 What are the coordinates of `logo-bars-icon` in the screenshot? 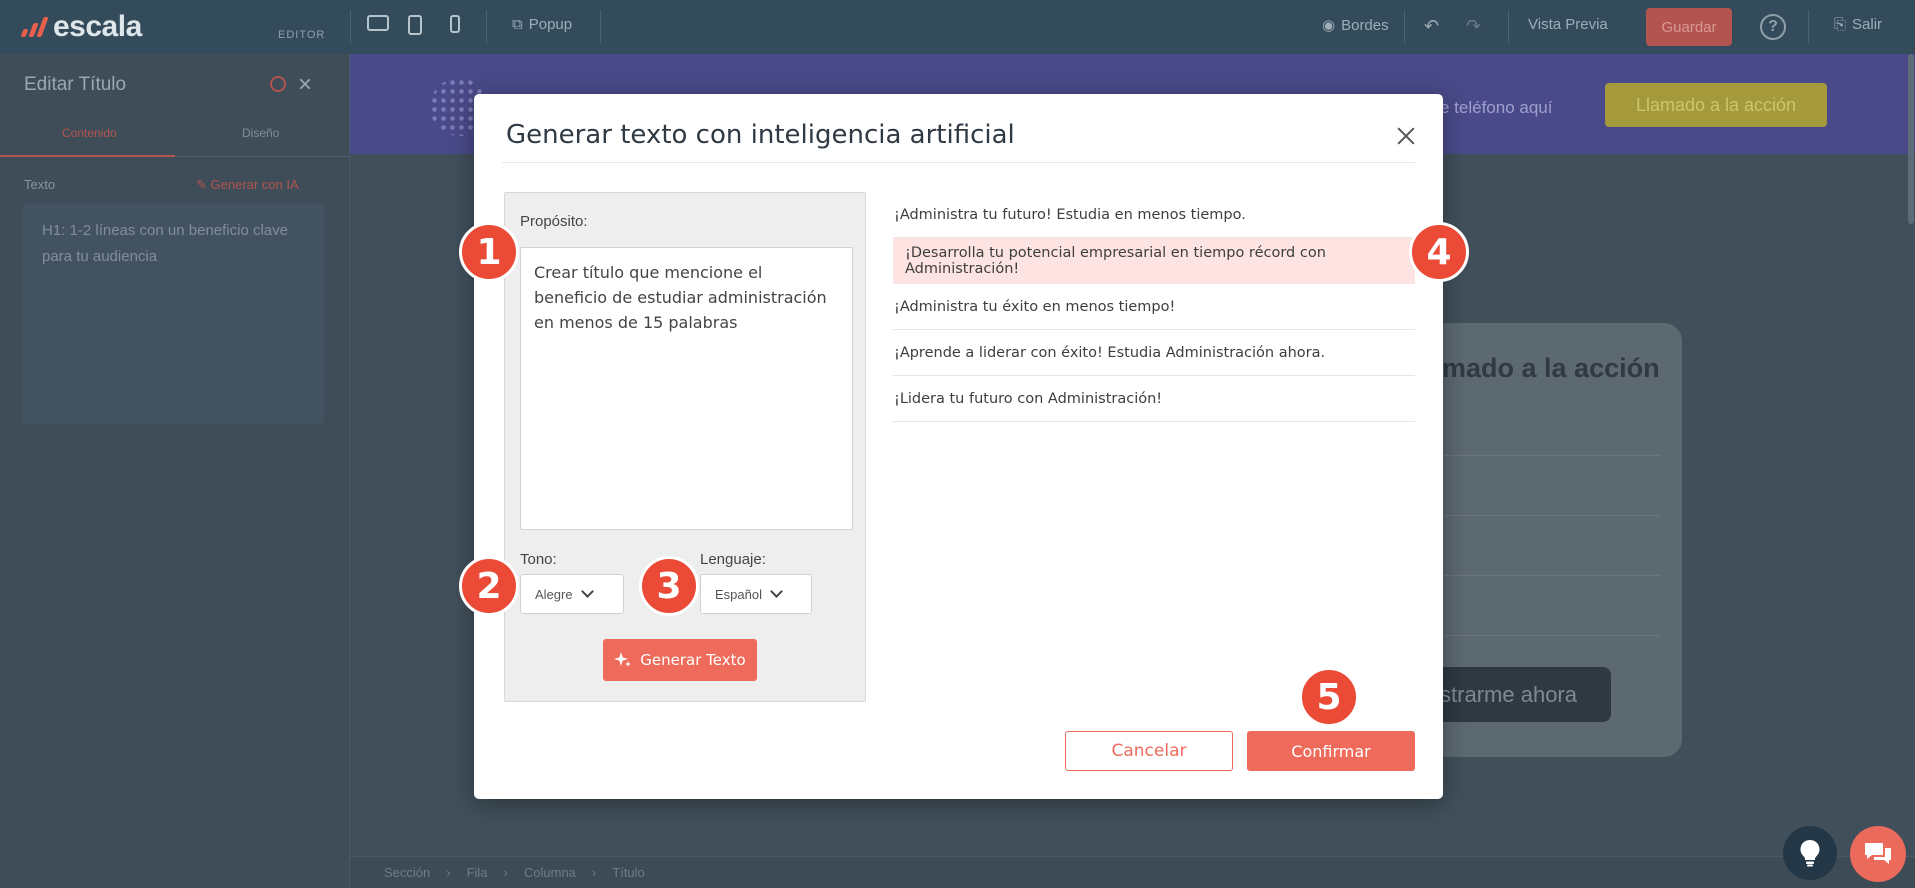 It's located at (34, 27).